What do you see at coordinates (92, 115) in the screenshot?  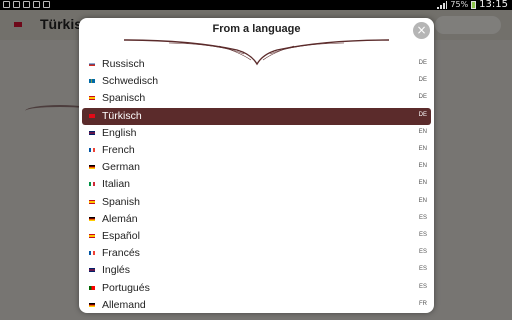 I see `turkey-flag-icon` at bounding box center [92, 115].